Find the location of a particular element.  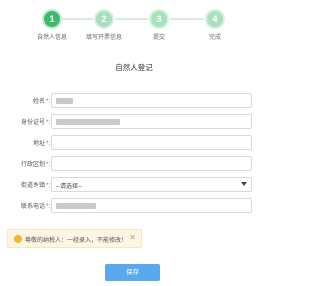

address-row: 地址*: is located at coordinates (134, 142).